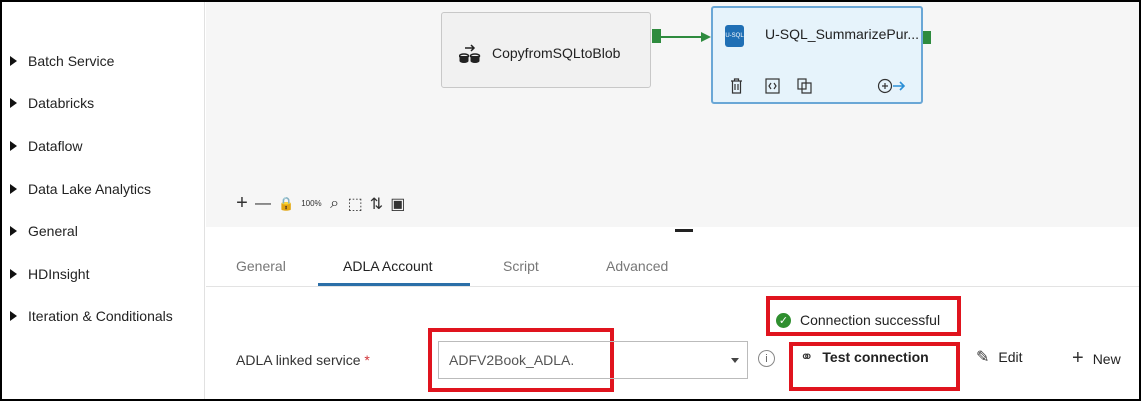 The height and width of the screenshot is (401, 1141). I want to click on sidebar-item-label: Iteration & Conditionals, so click(100, 316).